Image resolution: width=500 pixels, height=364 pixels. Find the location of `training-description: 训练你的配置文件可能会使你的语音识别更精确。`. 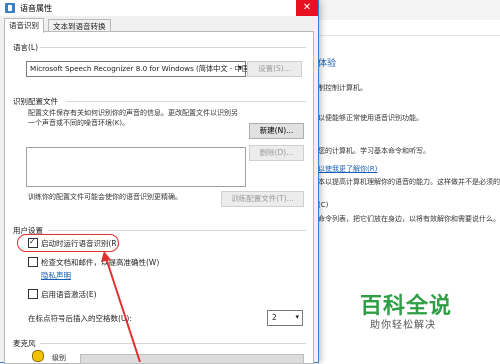

training-description: 训练你的配置文件可能会使你的语音识别更精确。 is located at coordinates (105, 197).